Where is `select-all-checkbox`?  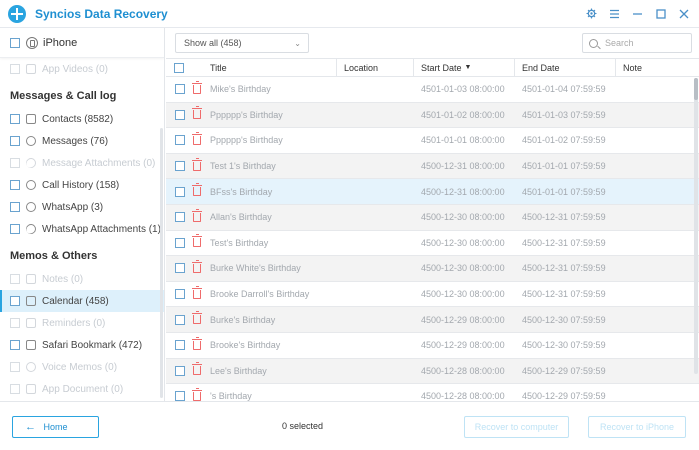 select-all-checkbox is located at coordinates (179, 67).